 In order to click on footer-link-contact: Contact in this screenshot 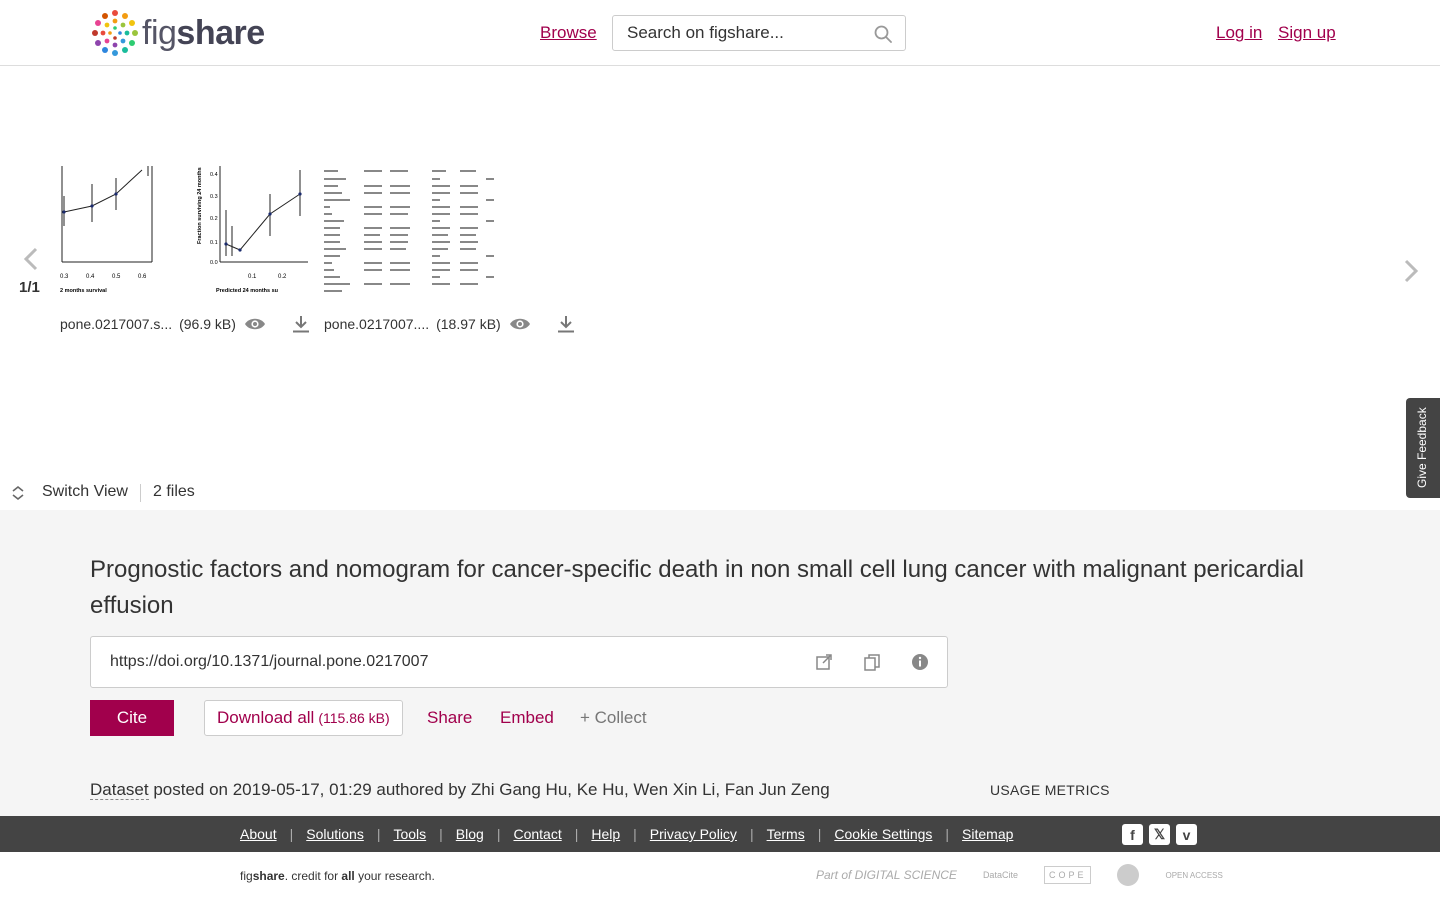, I will do `click(537, 834)`.